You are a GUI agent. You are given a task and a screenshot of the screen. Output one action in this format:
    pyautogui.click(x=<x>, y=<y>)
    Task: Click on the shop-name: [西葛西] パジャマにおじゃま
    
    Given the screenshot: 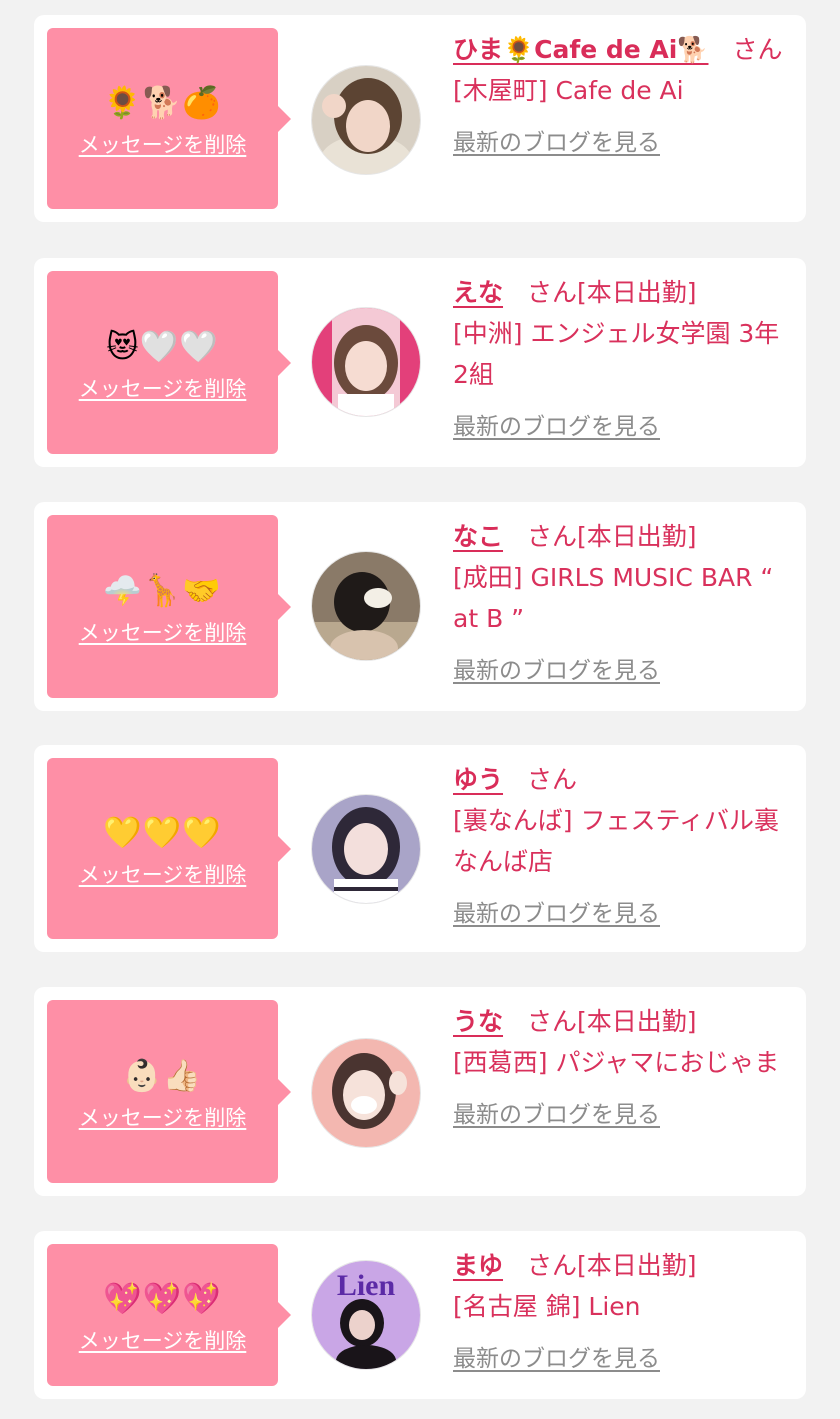 What is the action you would take?
    pyautogui.click(x=616, y=1062)
    